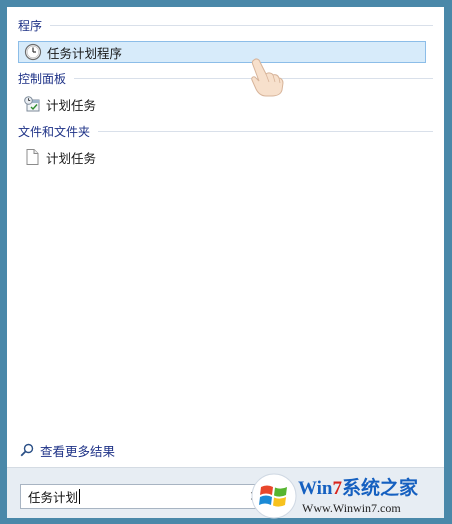 The width and height of the screenshot is (452, 524). Describe the element at coordinates (53, 497) in the screenshot. I see `search-input-value: 任务计划` at that location.